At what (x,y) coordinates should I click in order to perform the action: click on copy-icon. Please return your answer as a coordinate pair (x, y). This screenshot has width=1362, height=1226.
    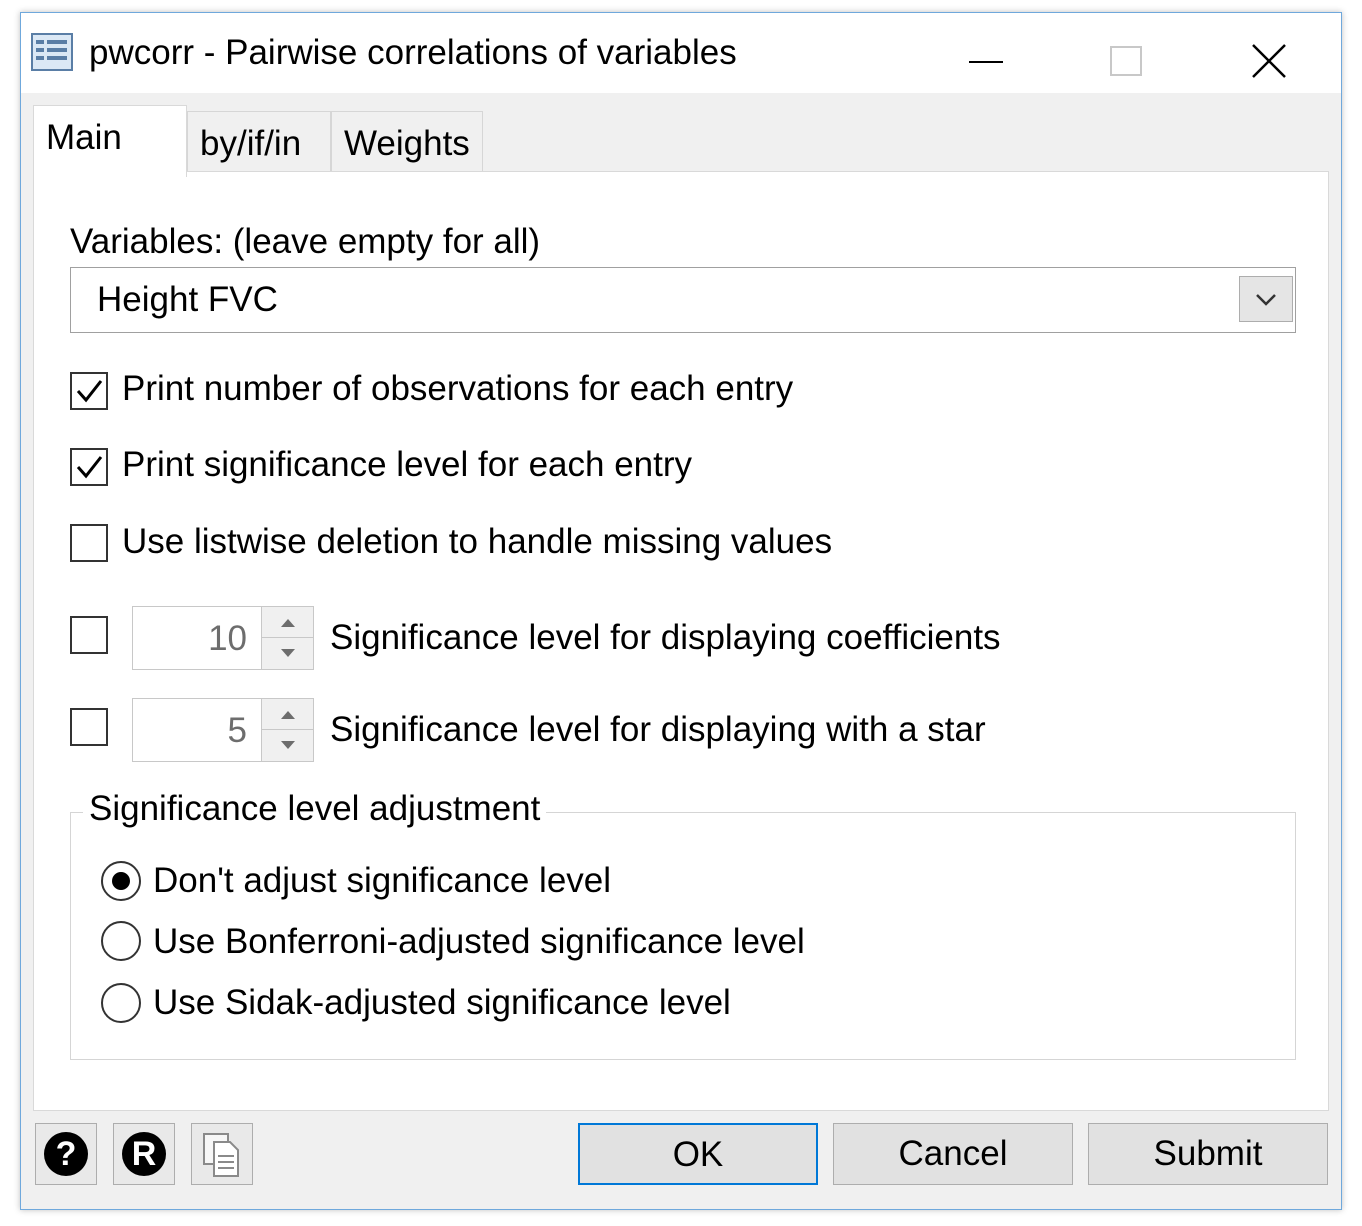
    Looking at the image, I should click on (221, 1155).